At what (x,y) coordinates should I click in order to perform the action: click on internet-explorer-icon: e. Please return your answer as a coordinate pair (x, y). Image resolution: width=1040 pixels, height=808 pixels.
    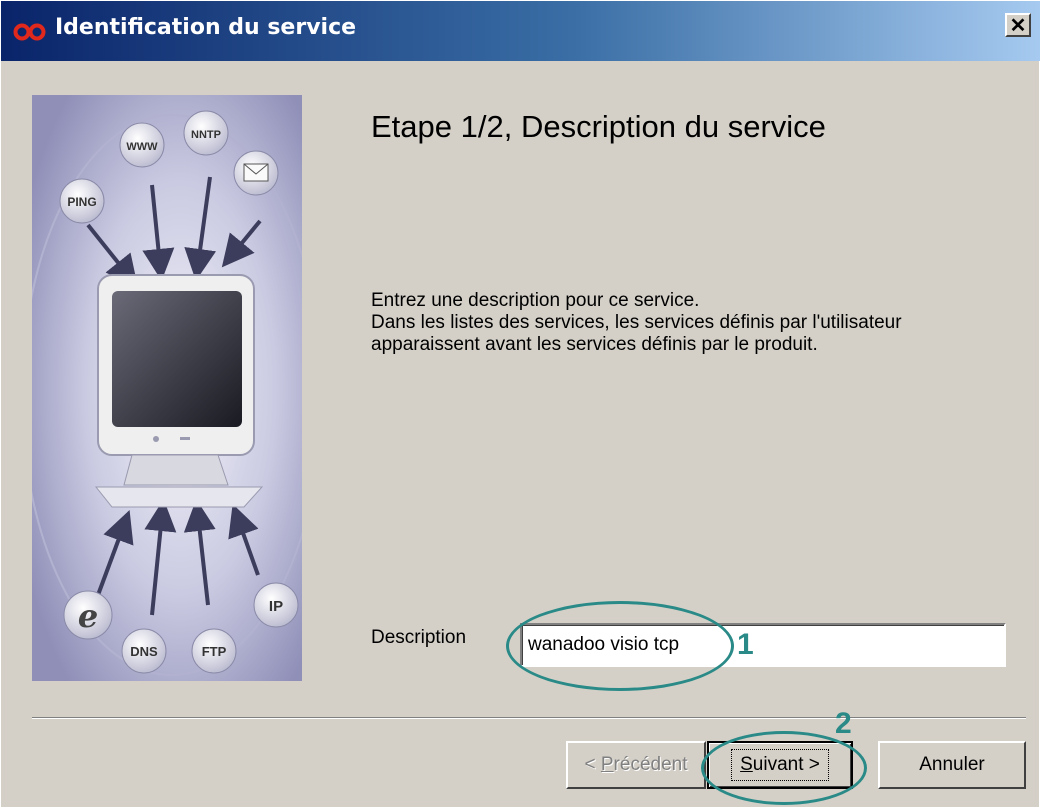
    Looking at the image, I should click on (88, 615).